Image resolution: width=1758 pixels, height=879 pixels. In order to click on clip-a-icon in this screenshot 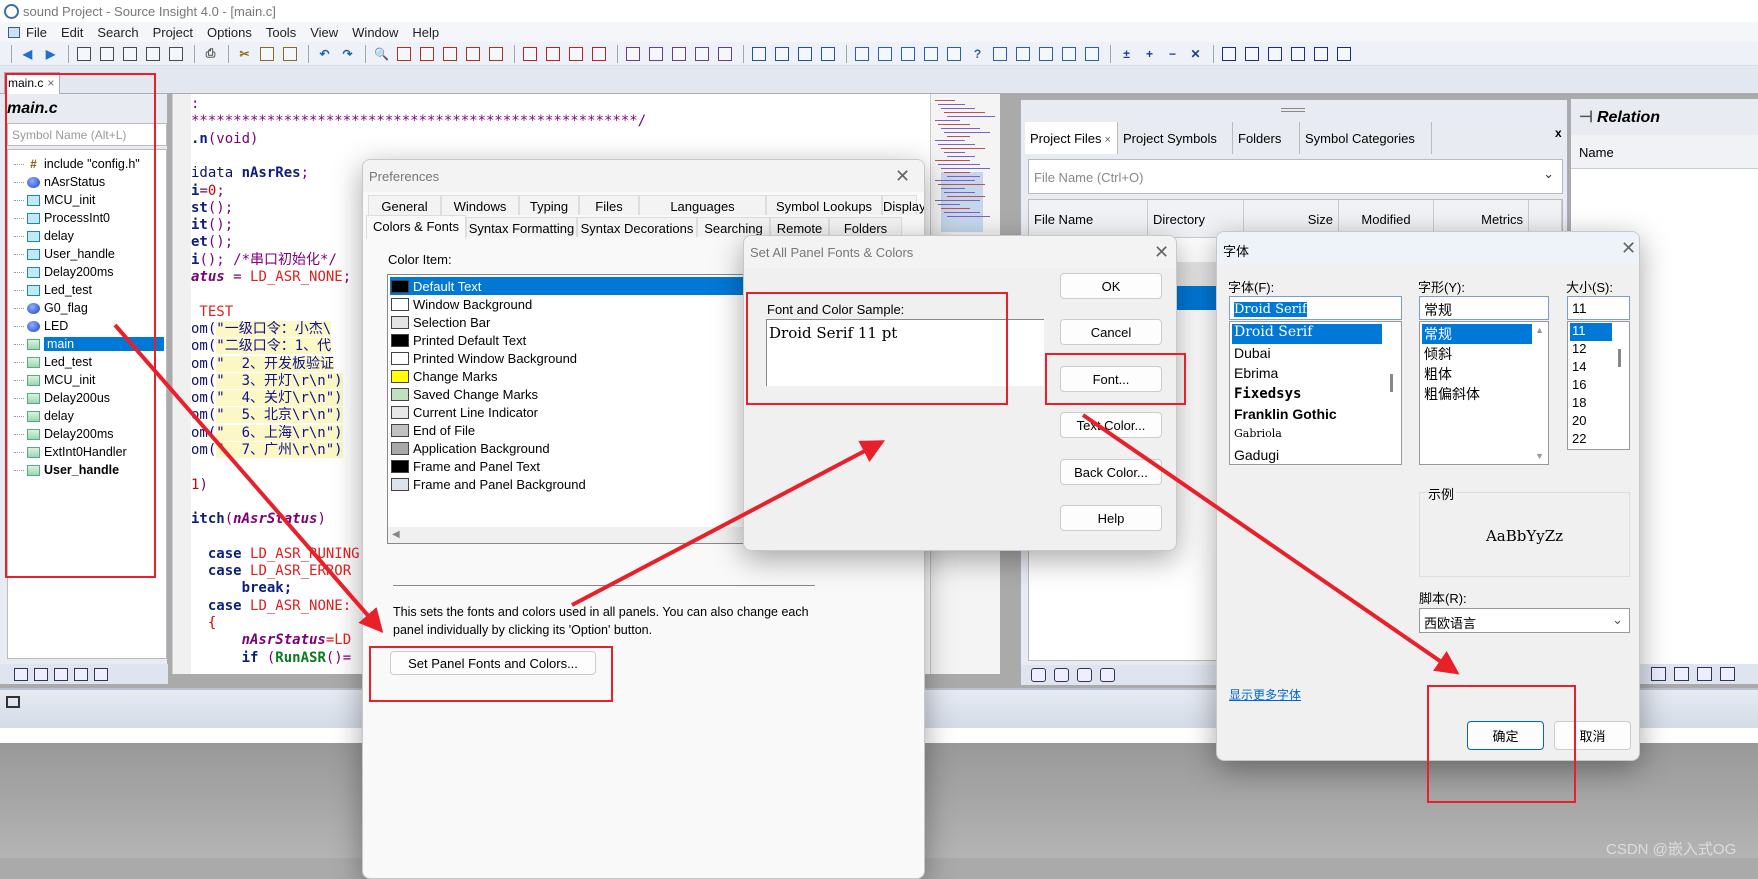, I will do `click(1229, 53)`.